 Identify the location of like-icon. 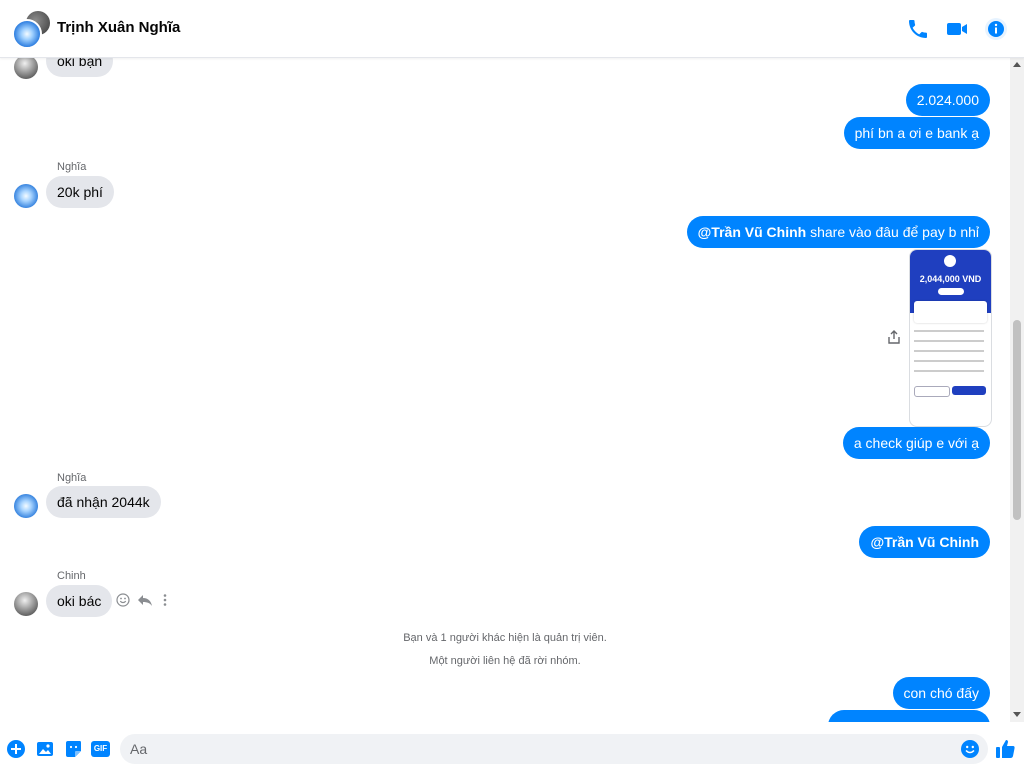
(1005, 749).